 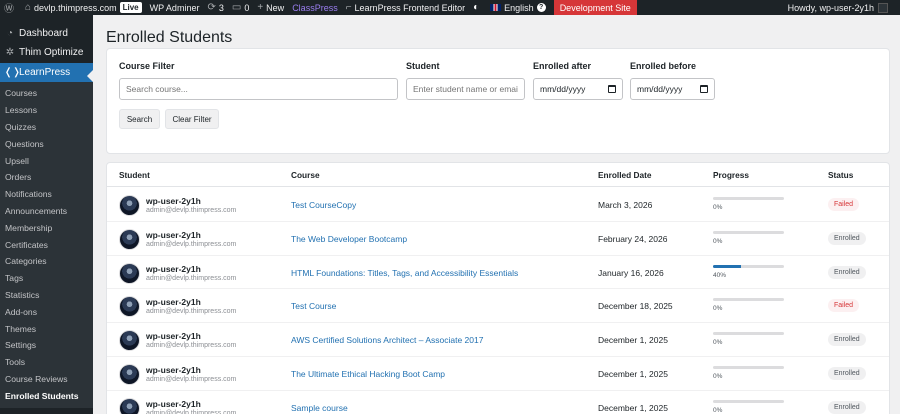 What do you see at coordinates (192, 119) in the screenshot?
I see `clear-filter-button: Clear Filter` at bounding box center [192, 119].